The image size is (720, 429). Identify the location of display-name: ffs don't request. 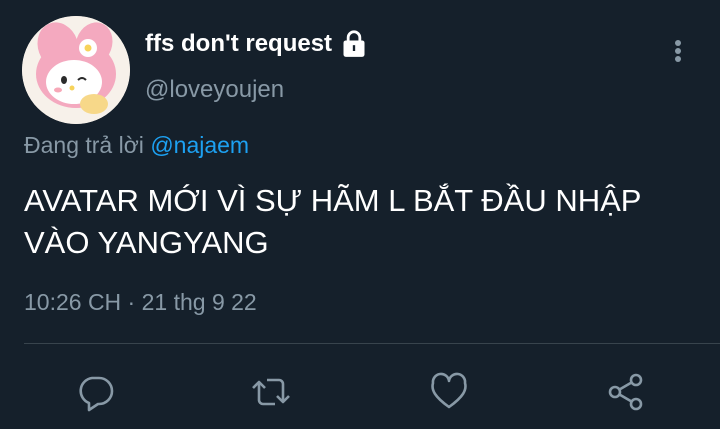
(238, 44).